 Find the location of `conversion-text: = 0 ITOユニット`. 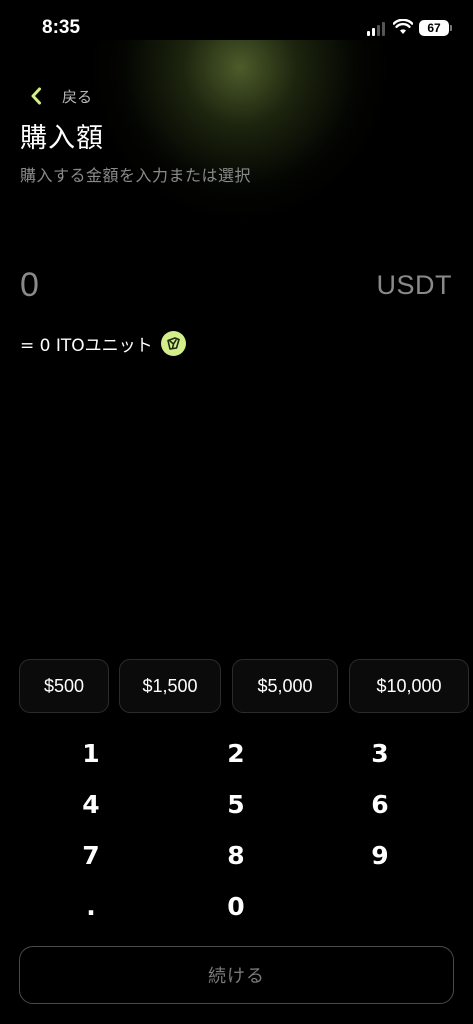

conversion-text: = 0 ITOユニット is located at coordinates (86, 345).